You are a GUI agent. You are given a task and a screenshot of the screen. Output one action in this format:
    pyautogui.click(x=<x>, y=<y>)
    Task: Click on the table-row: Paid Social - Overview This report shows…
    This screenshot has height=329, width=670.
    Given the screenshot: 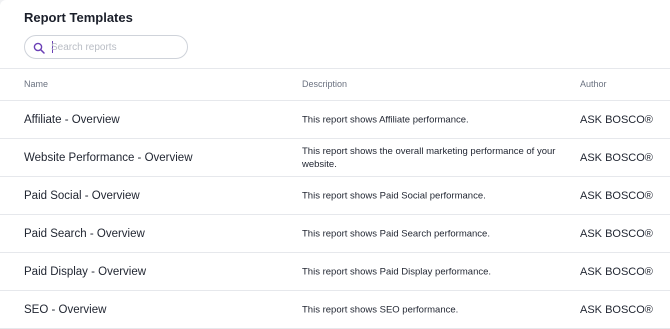 What is the action you would take?
    pyautogui.click(x=335, y=196)
    